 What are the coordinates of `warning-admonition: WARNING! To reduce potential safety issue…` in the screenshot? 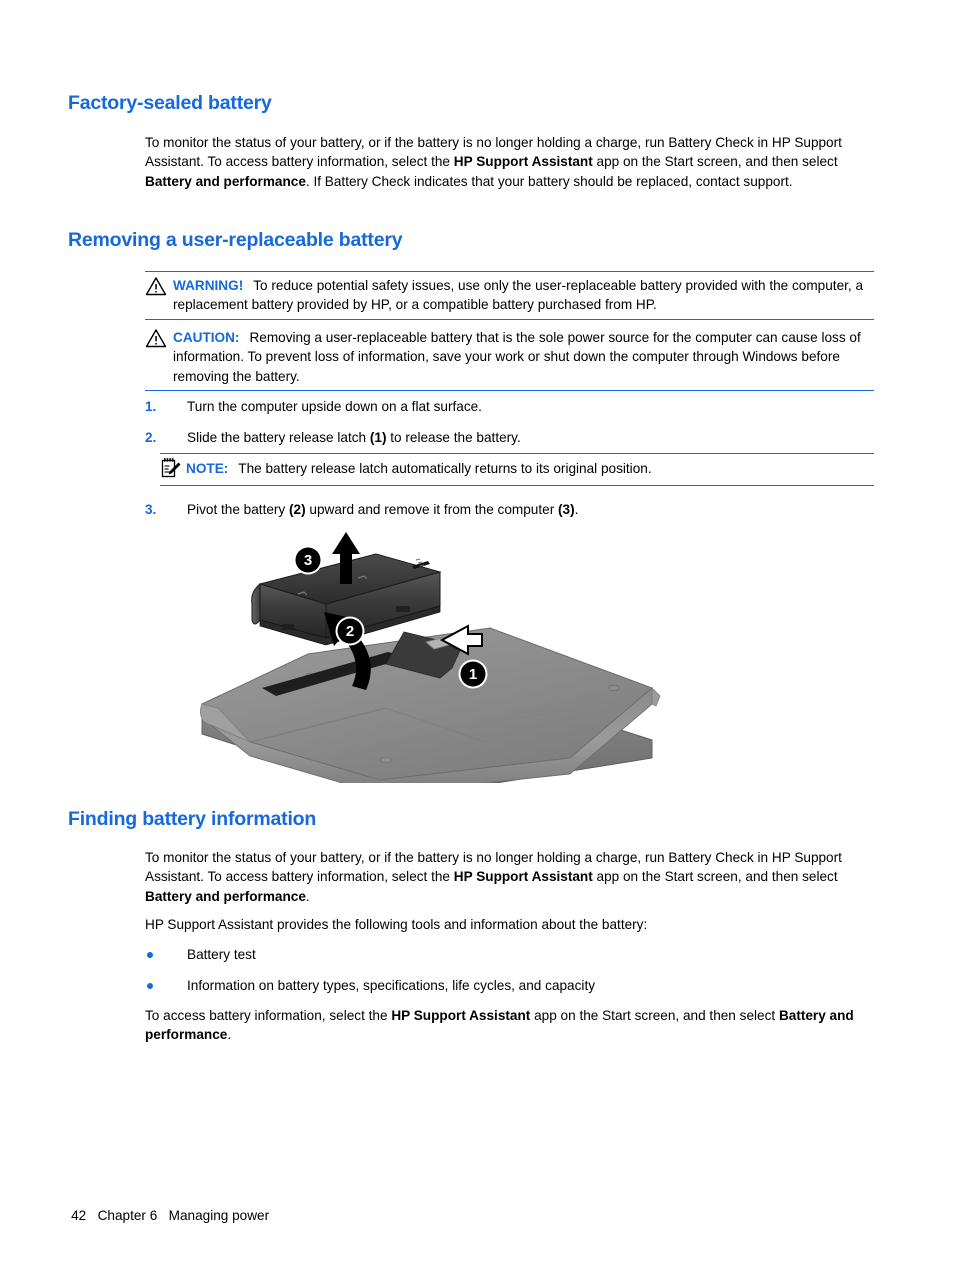 It's located at (509, 295).